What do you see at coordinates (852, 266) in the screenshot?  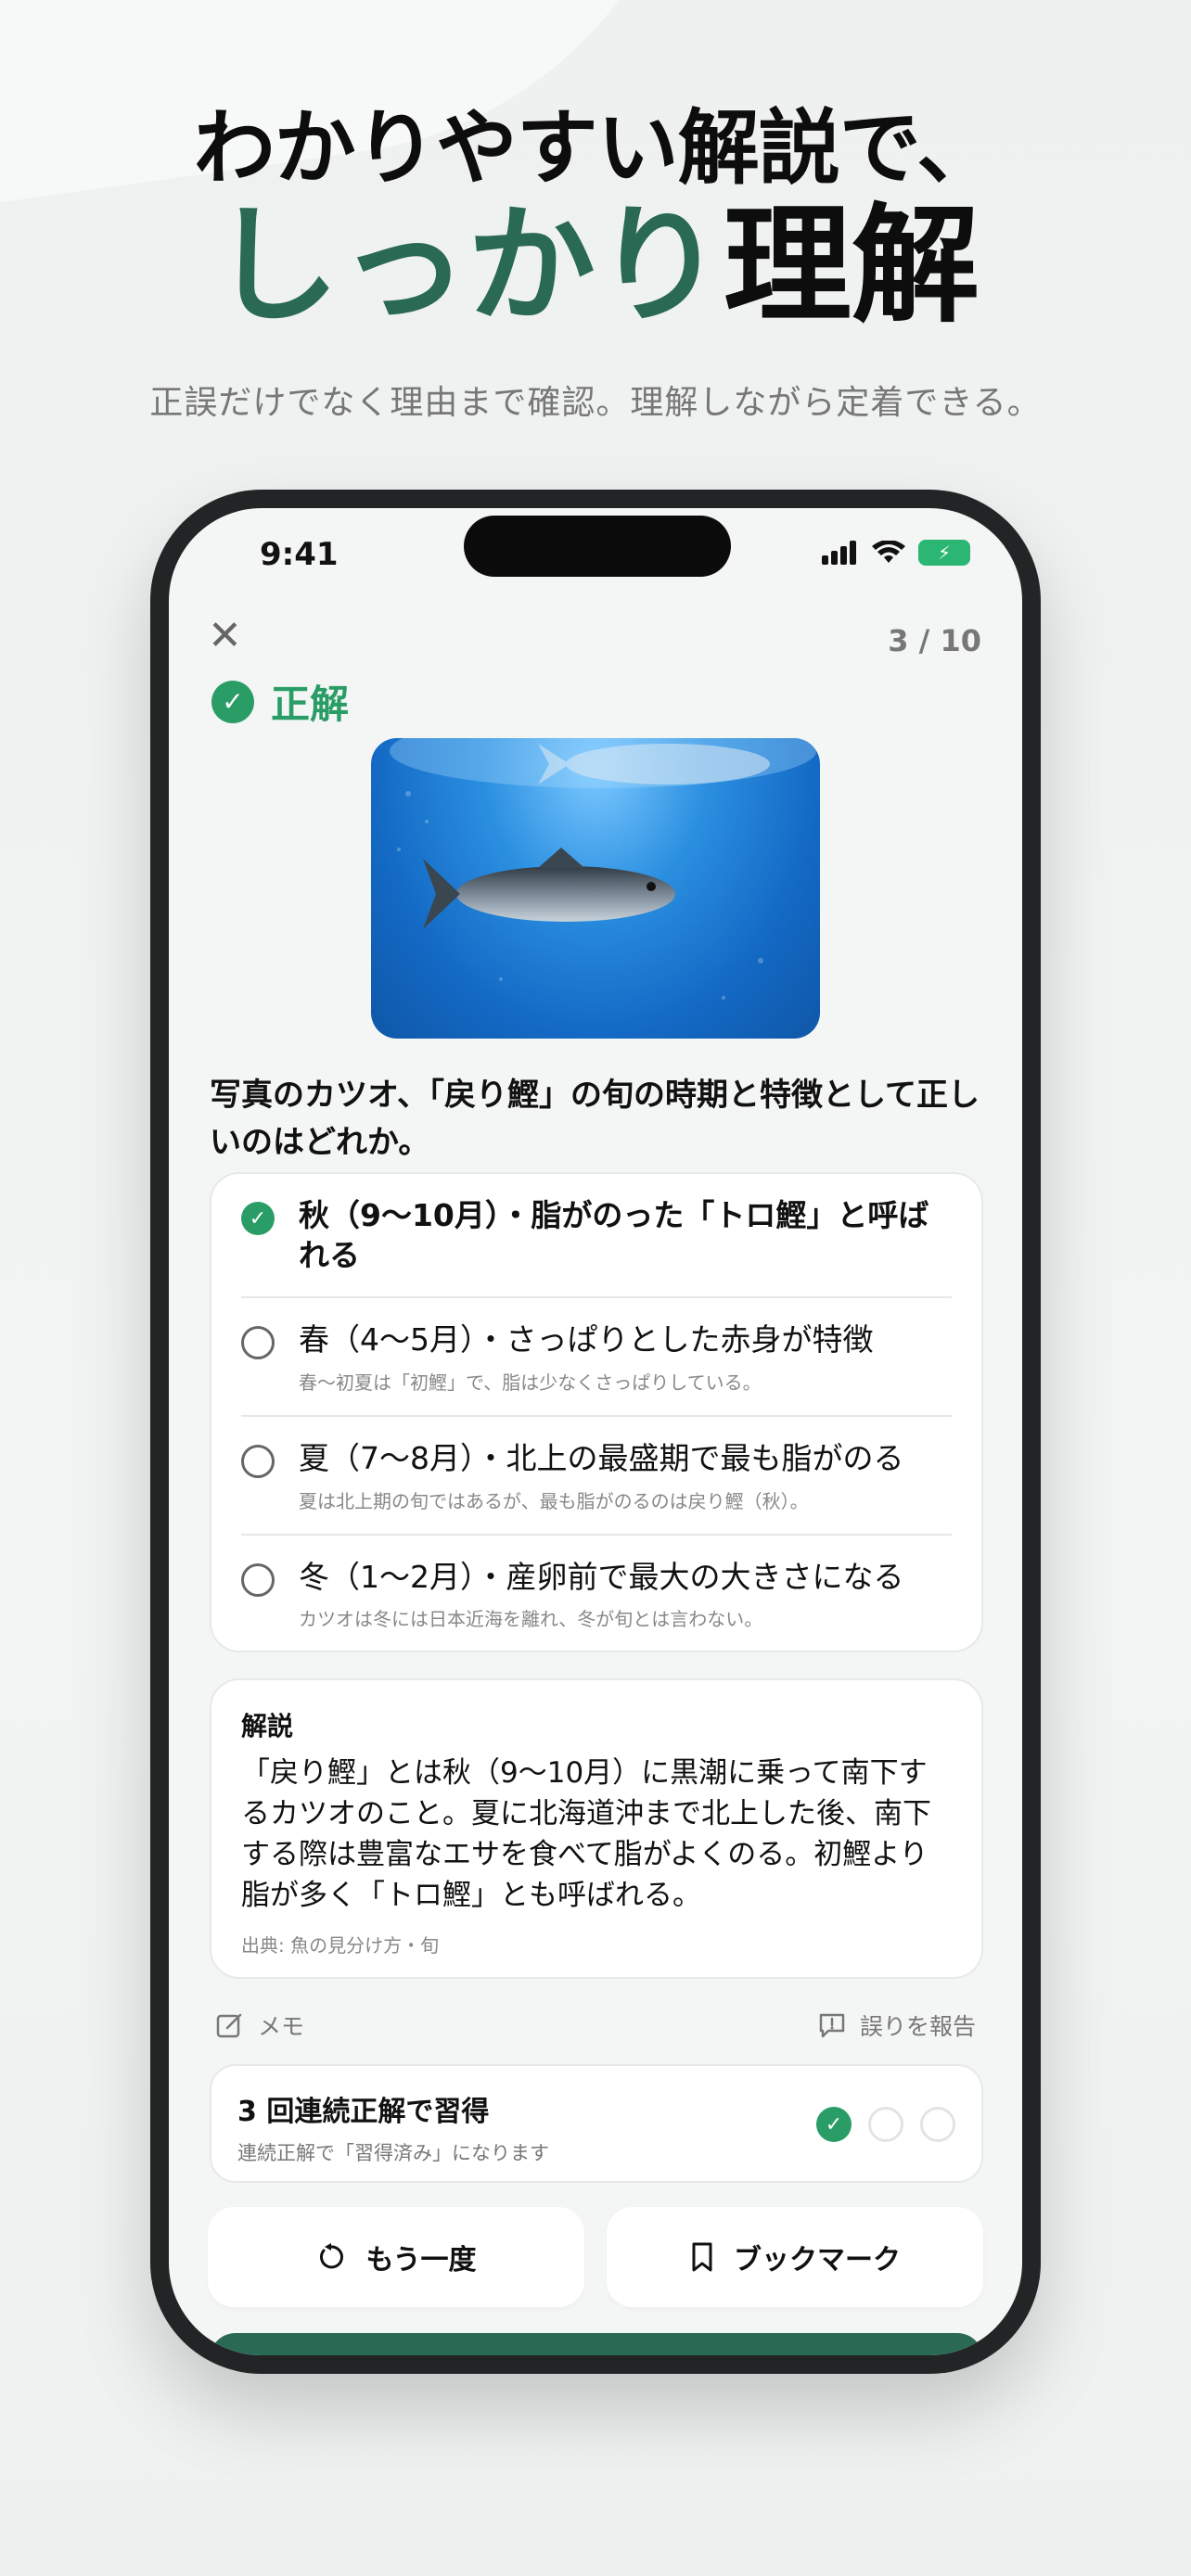 I see `promo-headline-rest: 理解` at bounding box center [852, 266].